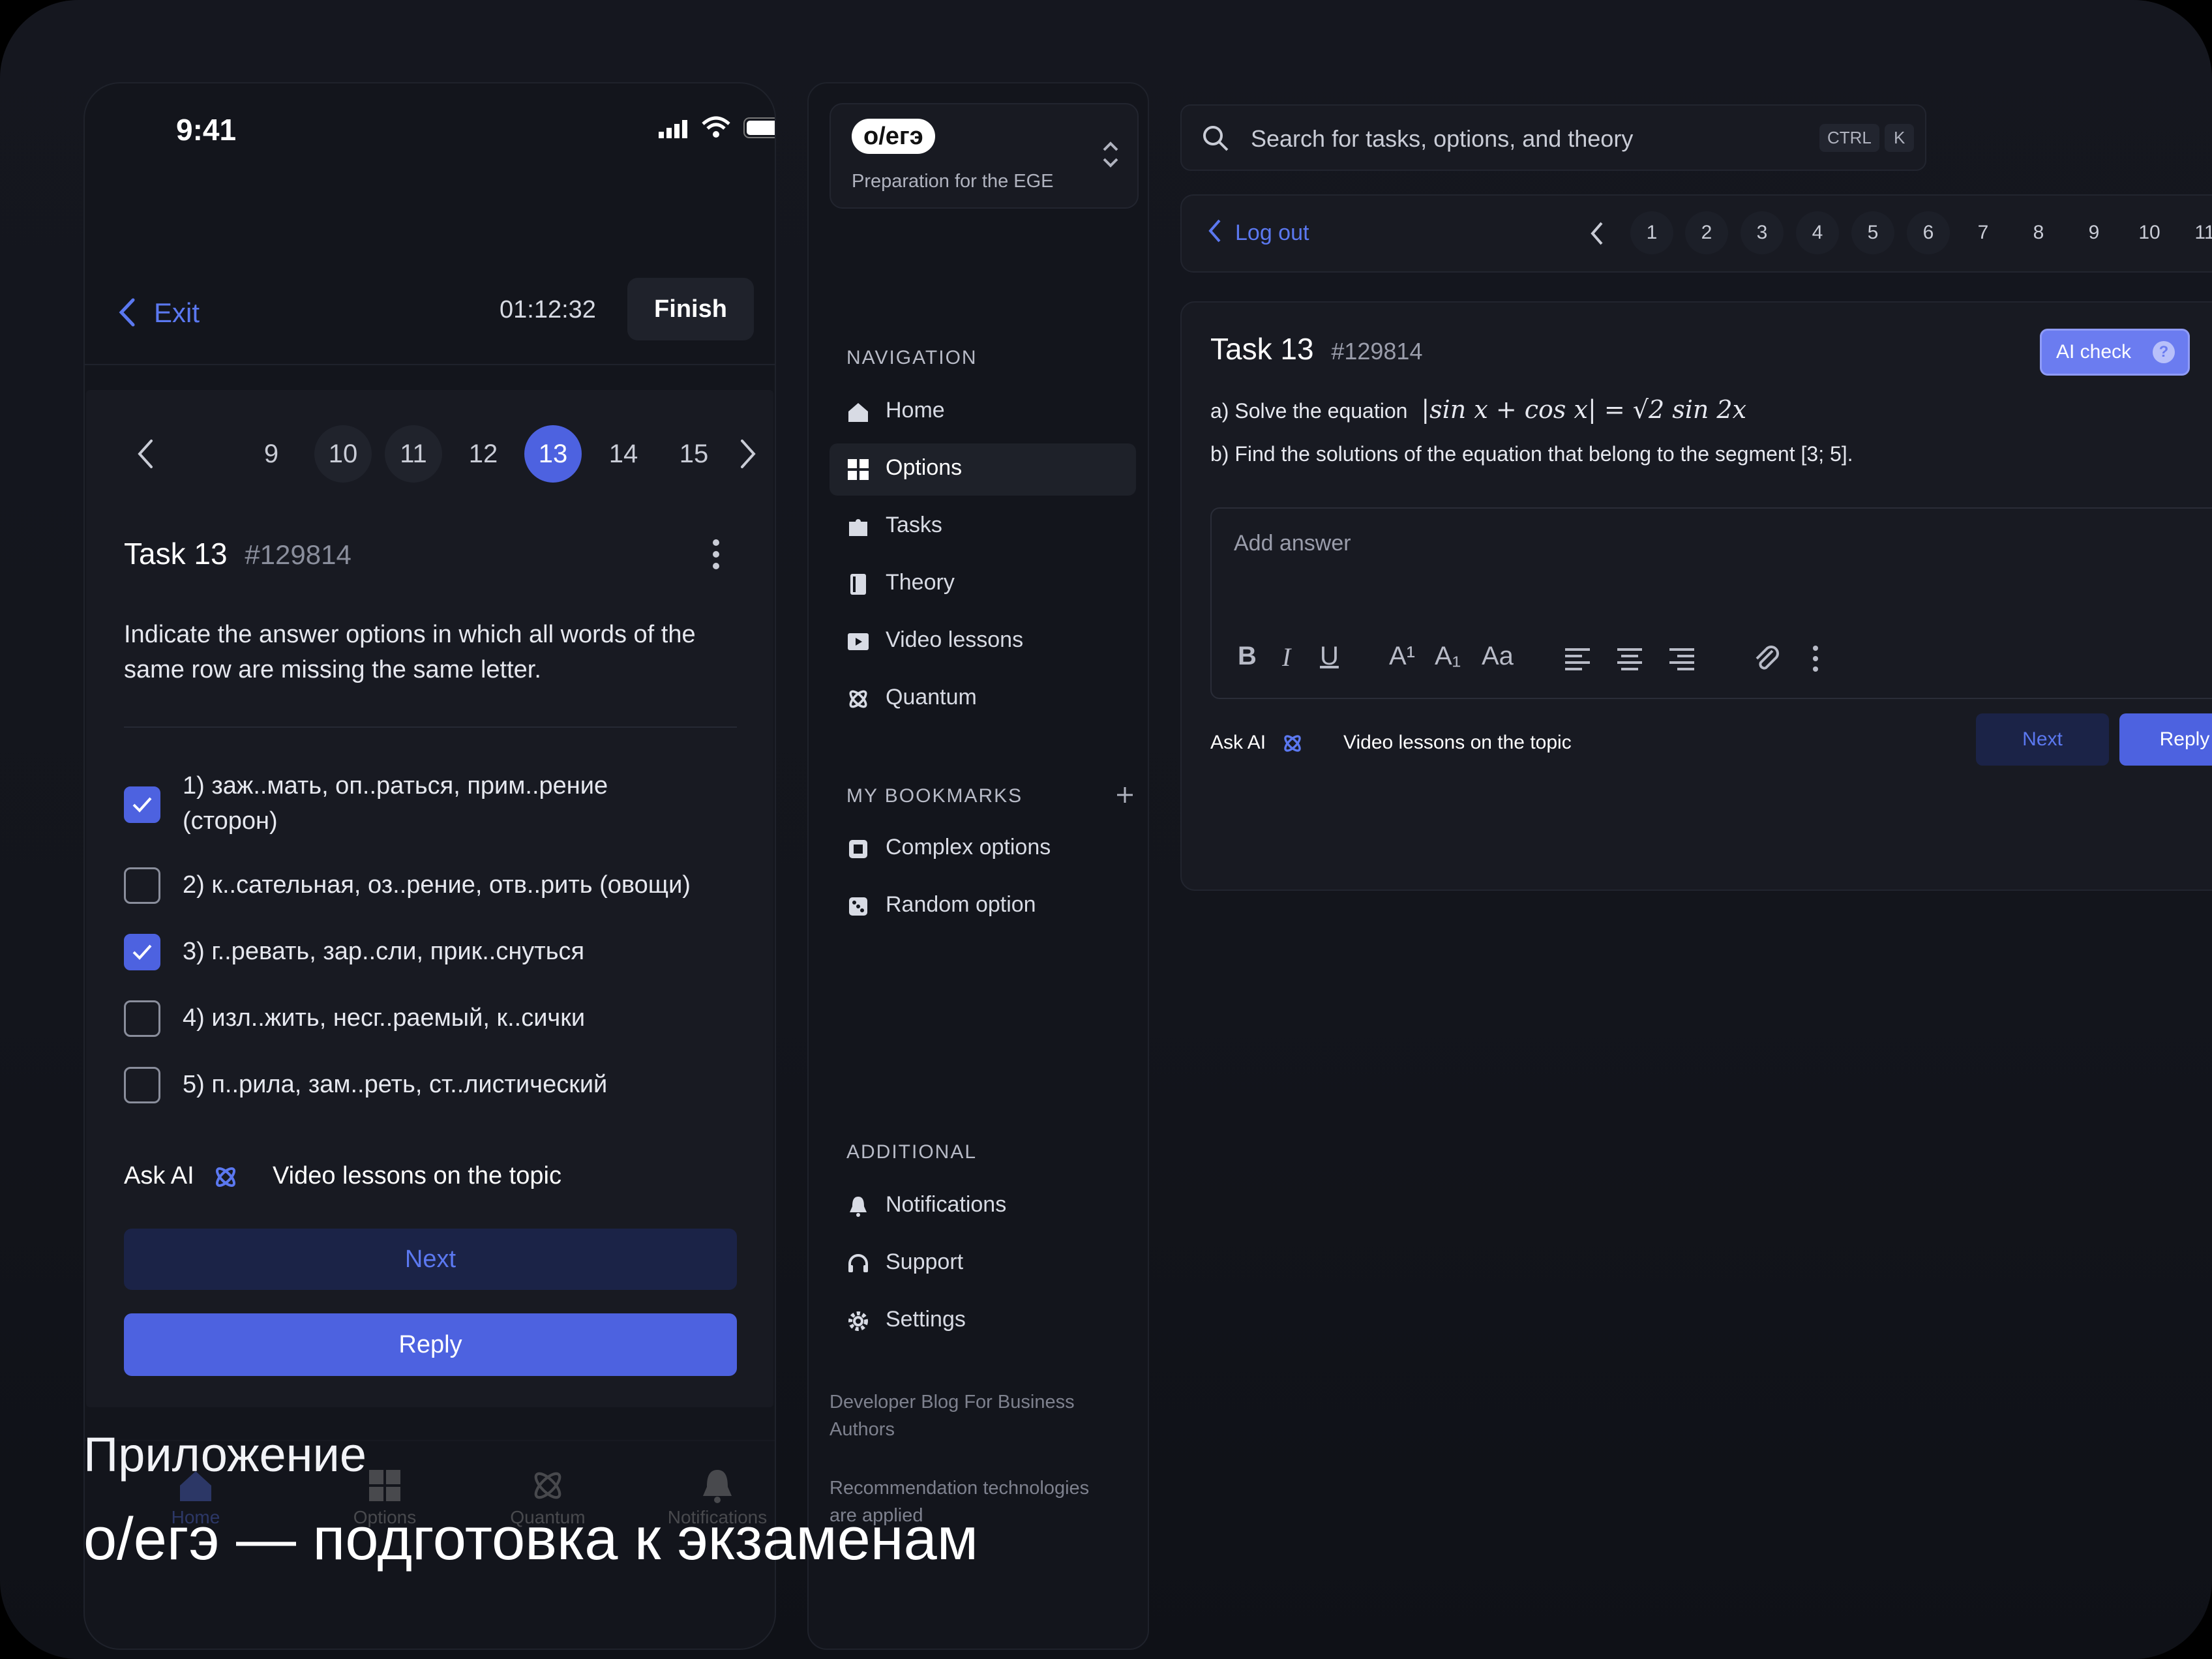 This screenshot has width=2212, height=1659. What do you see at coordinates (920, 582) in the screenshot?
I see `sidebar-item-label: Theory` at bounding box center [920, 582].